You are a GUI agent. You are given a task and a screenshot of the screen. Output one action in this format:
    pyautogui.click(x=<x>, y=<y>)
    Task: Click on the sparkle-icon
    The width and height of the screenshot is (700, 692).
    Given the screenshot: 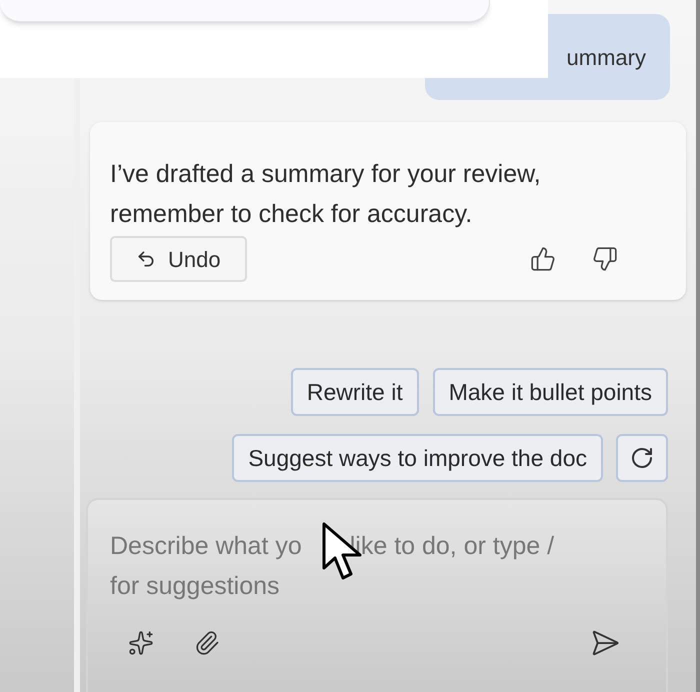 What is the action you would take?
    pyautogui.click(x=141, y=643)
    